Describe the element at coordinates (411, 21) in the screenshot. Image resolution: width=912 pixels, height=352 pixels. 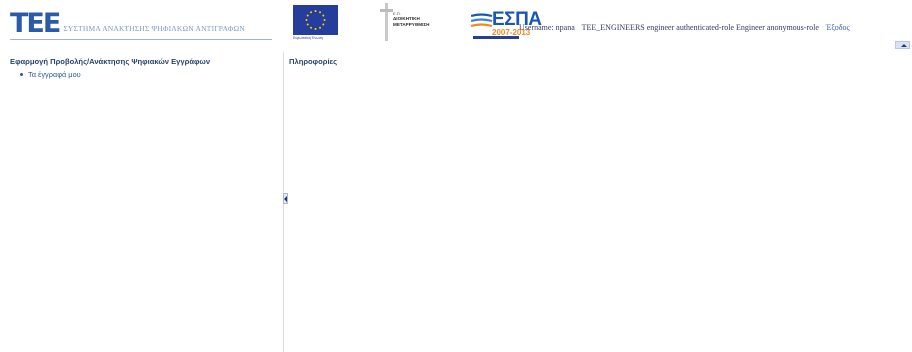
I see `admin-logo-text: ΔΙΟΙΚΗΤΙΚΗ ΜΕΤΑΡΡΥΘΜΙΣΗ` at that location.